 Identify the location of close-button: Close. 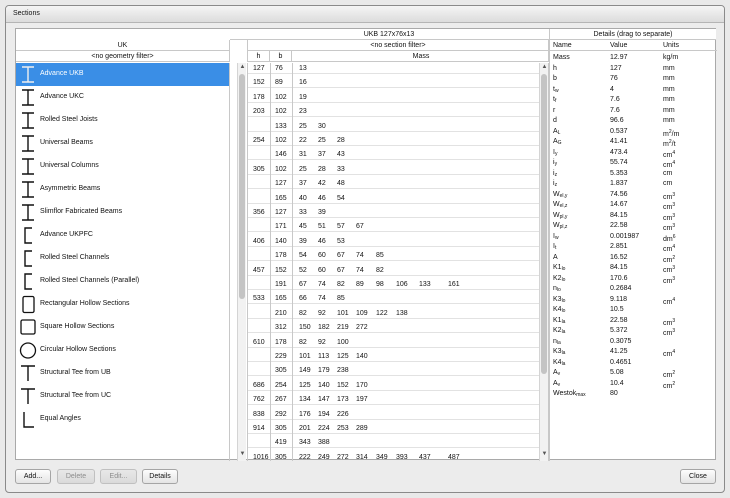
(698, 476).